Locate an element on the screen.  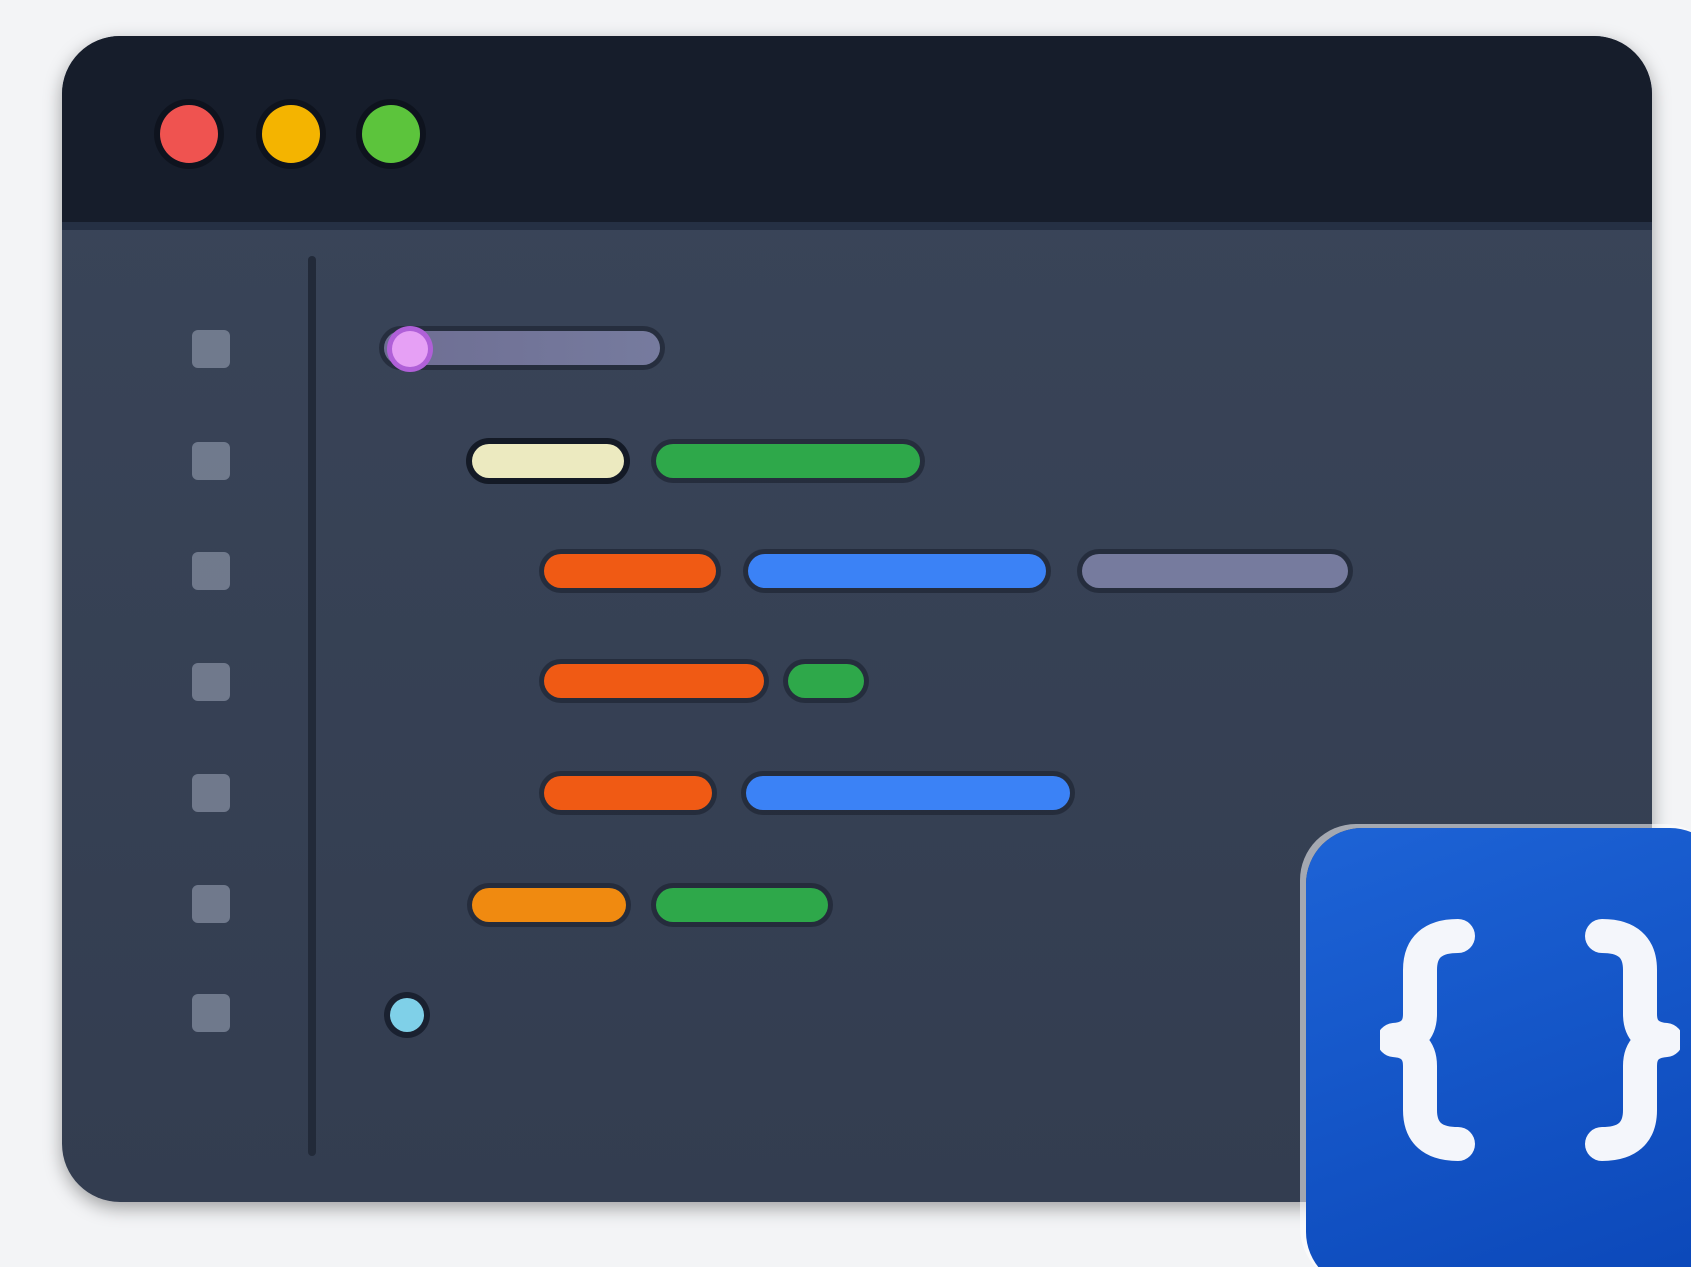
code-token-string is located at coordinates (548, 461).